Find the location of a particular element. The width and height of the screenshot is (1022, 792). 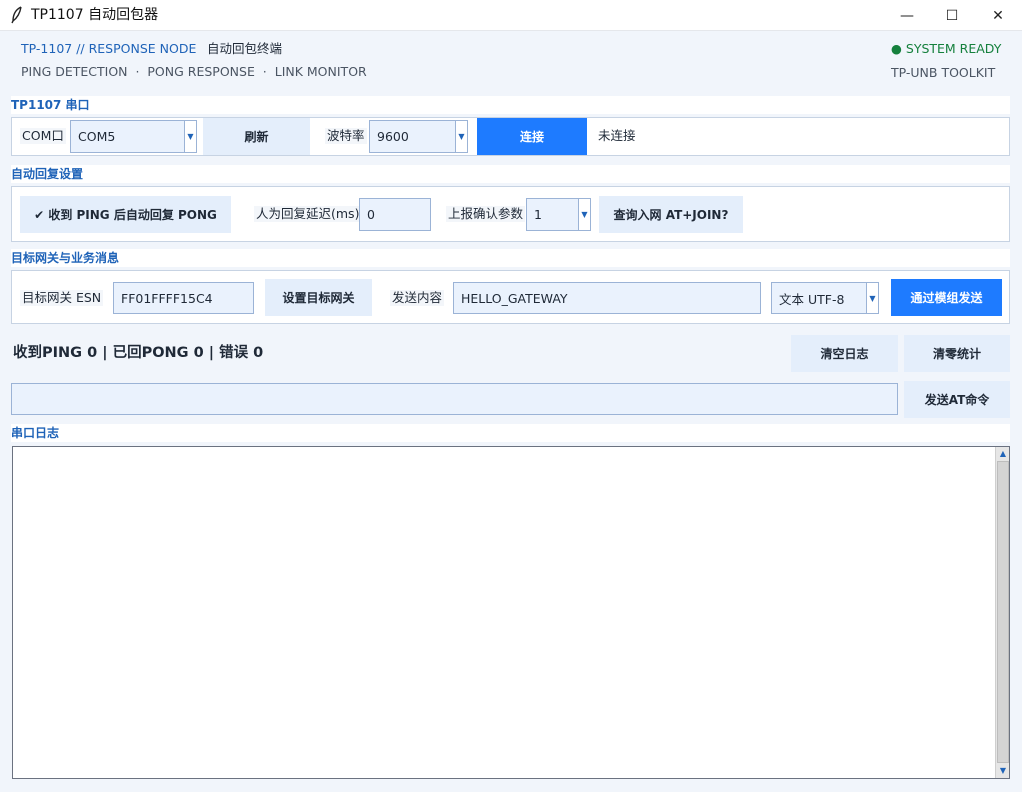

send-via-module-button: 通过模组发送 is located at coordinates (946, 297).